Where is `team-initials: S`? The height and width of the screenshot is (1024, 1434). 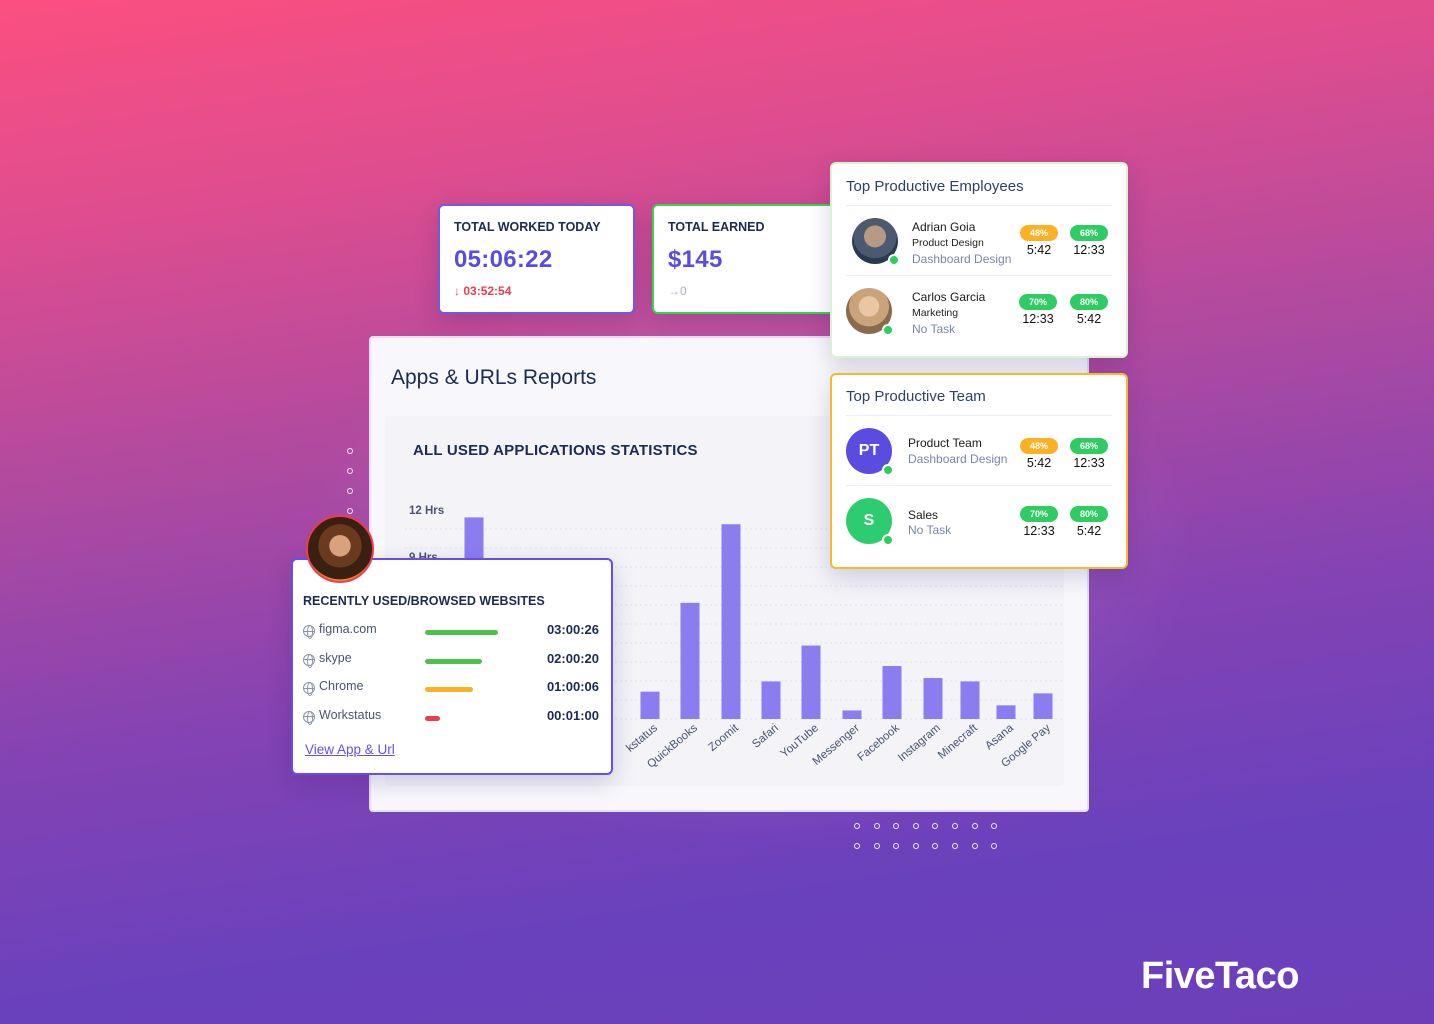
team-initials: S is located at coordinates (869, 520).